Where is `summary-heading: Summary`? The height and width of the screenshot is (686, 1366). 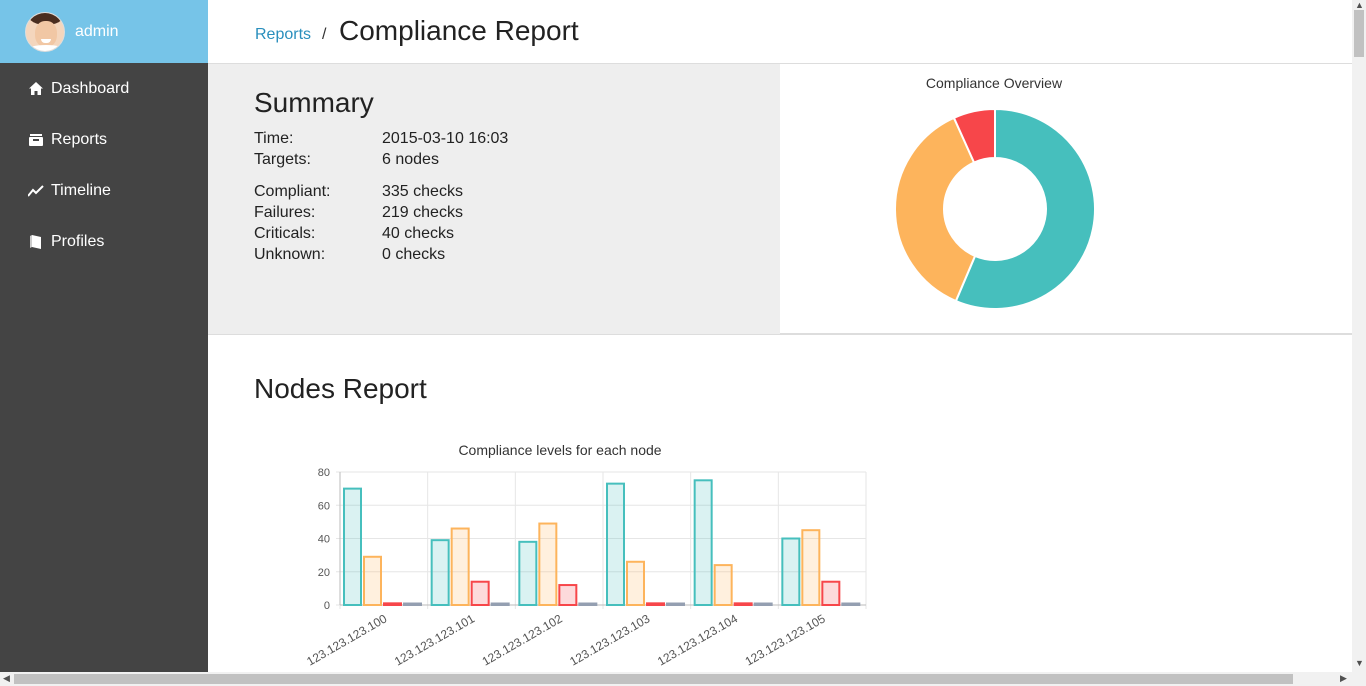
summary-heading: Summary is located at coordinates (314, 102).